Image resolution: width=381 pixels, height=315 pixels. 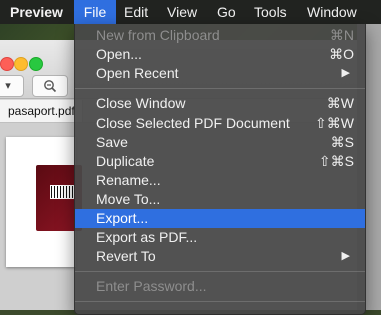 What do you see at coordinates (220, 142) in the screenshot?
I see `menu-item-save: Save ⌘S` at bounding box center [220, 142].